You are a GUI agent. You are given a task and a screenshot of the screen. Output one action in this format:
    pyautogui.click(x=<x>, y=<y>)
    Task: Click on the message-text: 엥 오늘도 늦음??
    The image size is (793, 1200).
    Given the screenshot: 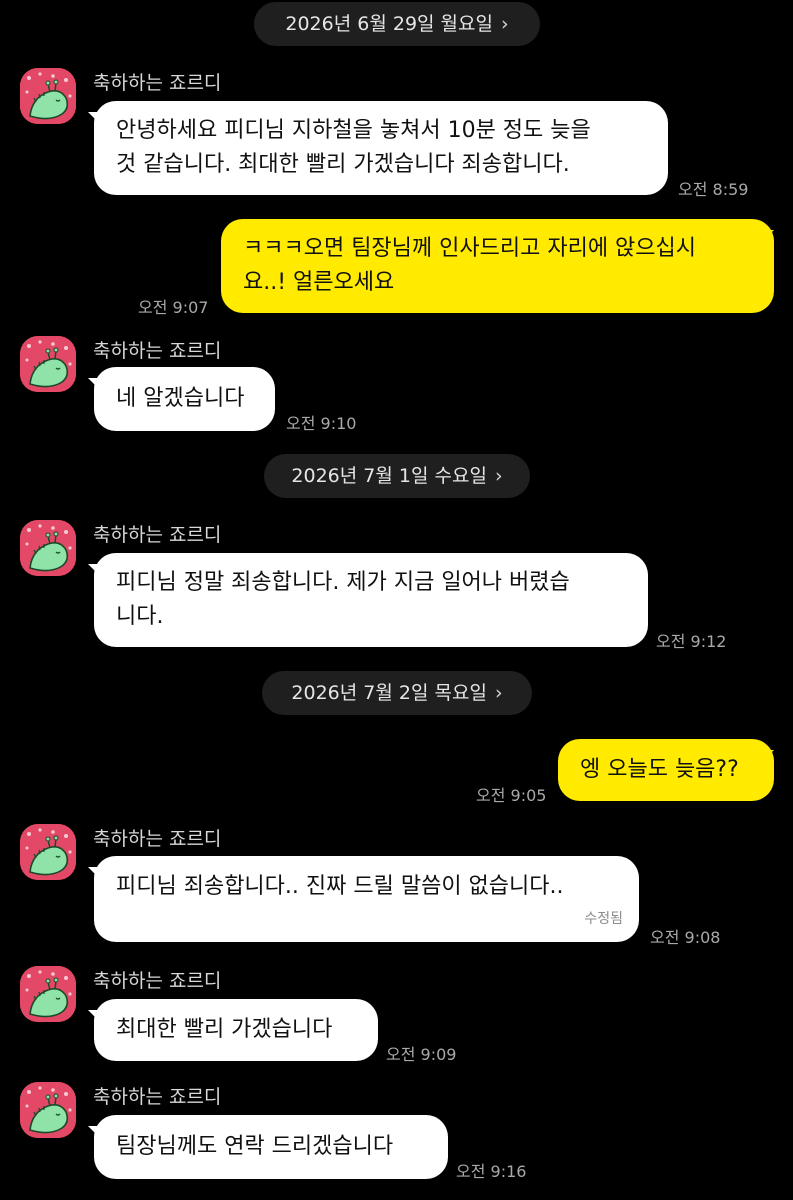 What is the action you would take?
    pyautogui.click(x=659, y=769)
    